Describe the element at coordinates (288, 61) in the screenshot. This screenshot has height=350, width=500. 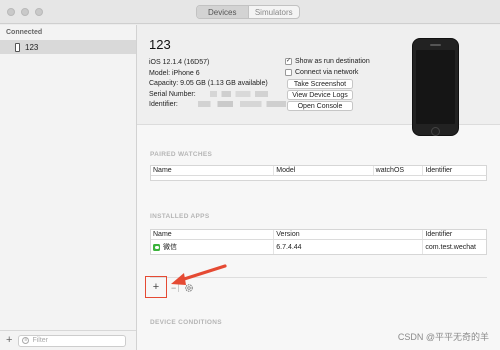
I see `show-run-destination-checkbox: ✓` at that location.